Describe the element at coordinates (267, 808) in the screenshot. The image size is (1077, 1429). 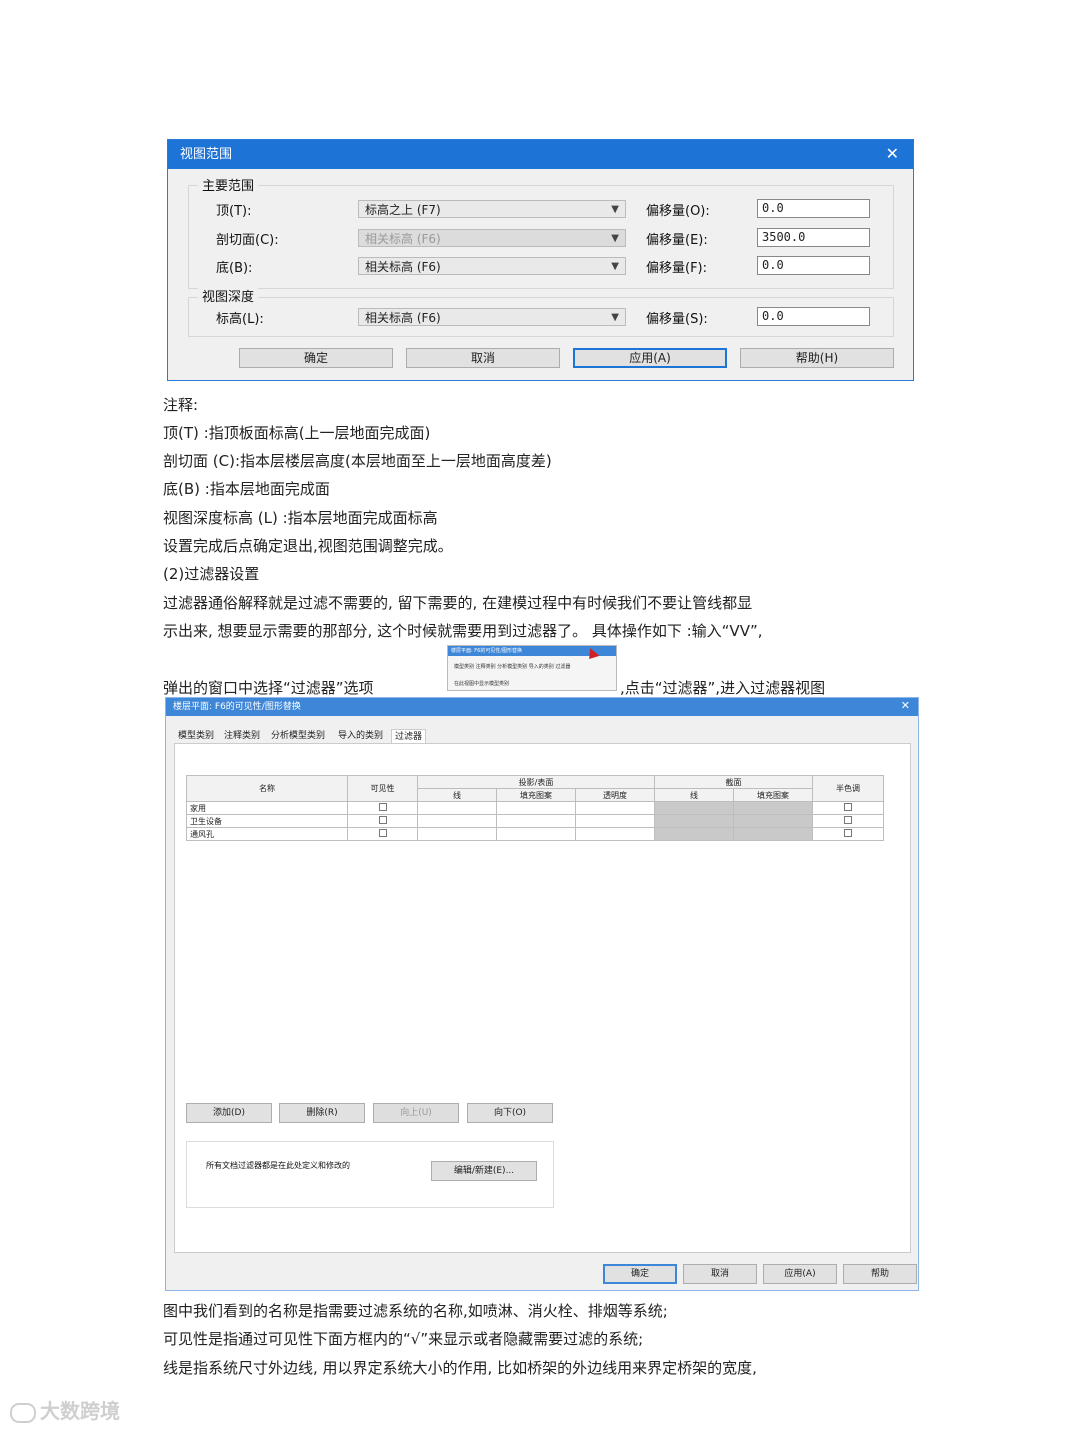
I see `filter-name: 家用` at that location.